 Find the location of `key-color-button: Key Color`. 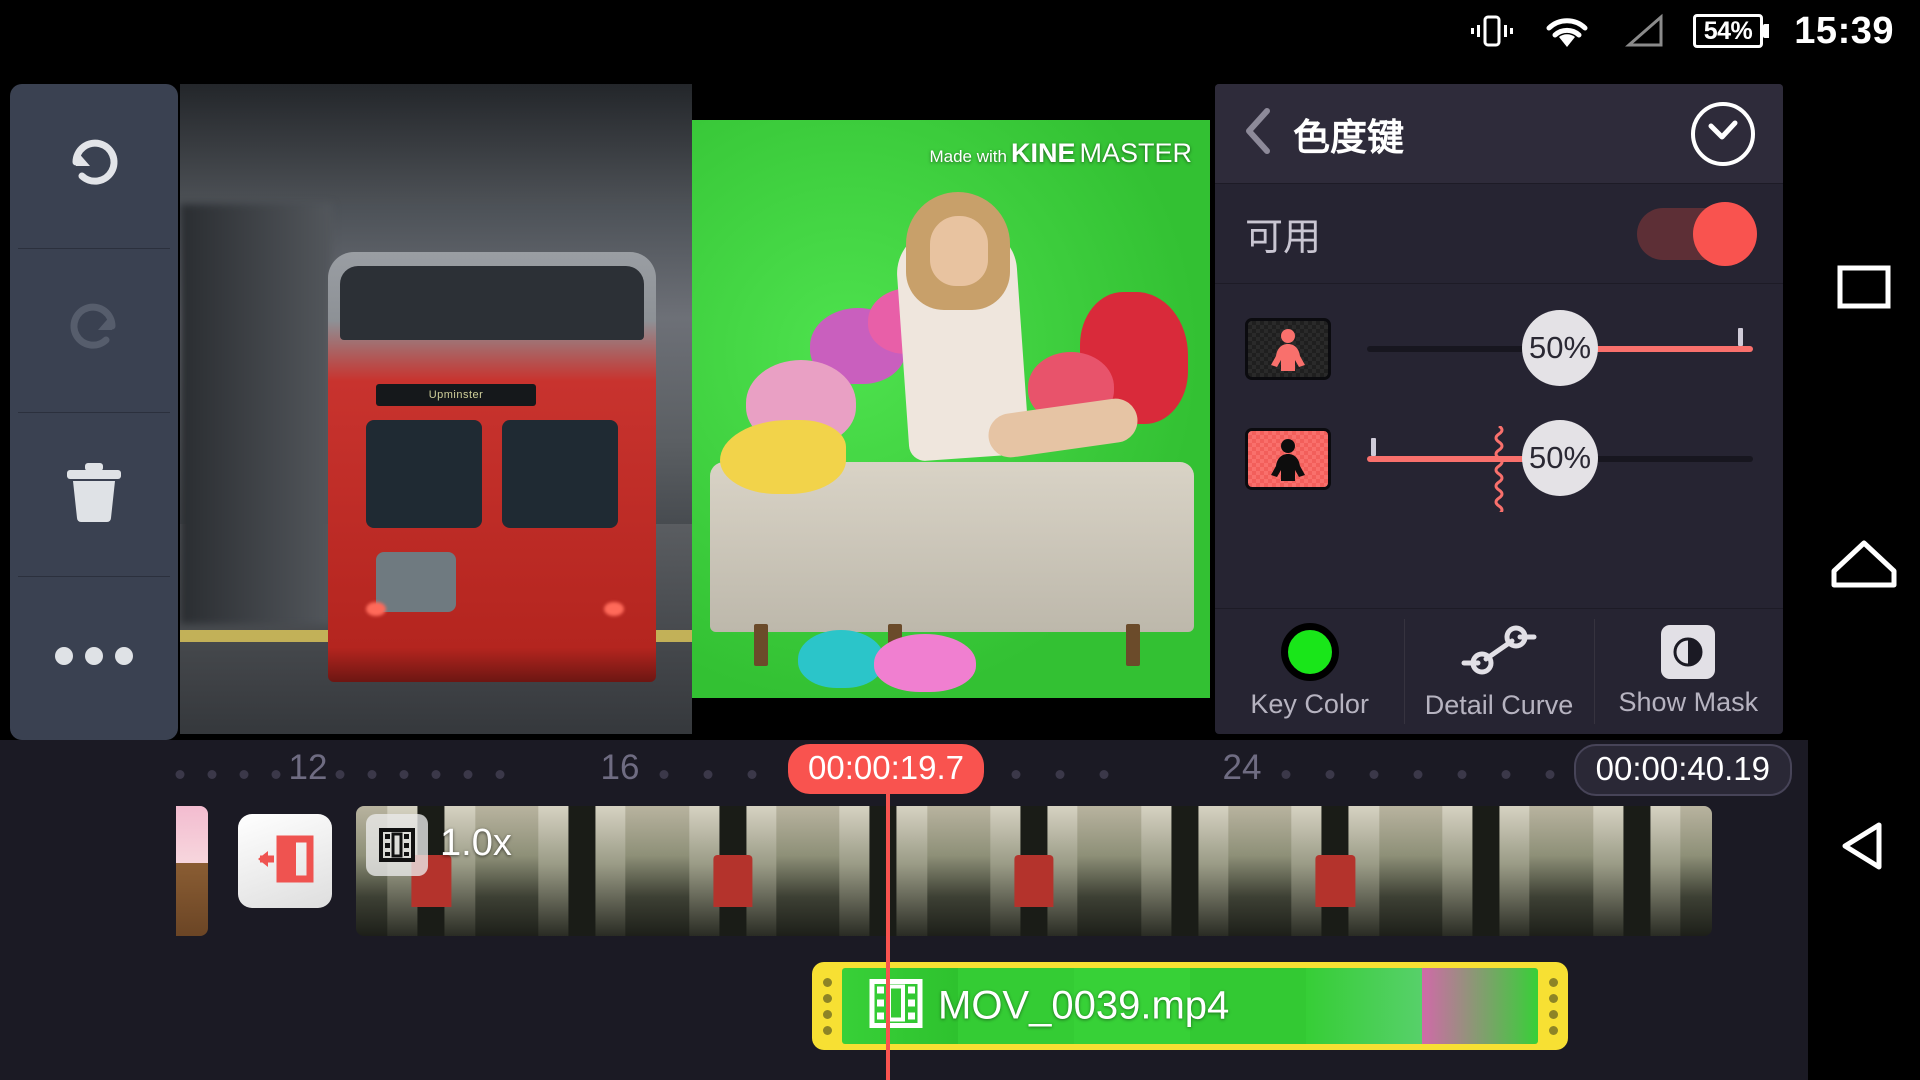

key-color-button: Key Color is located at coordinates (1309, 671).